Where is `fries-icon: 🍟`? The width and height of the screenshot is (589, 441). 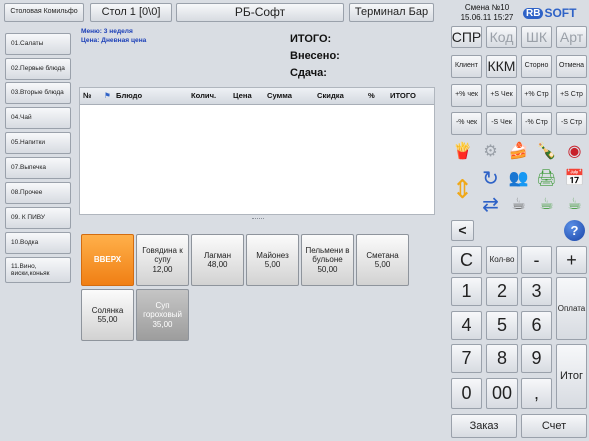 fries-icon: 🍟 is located at coordinates (462, 151).